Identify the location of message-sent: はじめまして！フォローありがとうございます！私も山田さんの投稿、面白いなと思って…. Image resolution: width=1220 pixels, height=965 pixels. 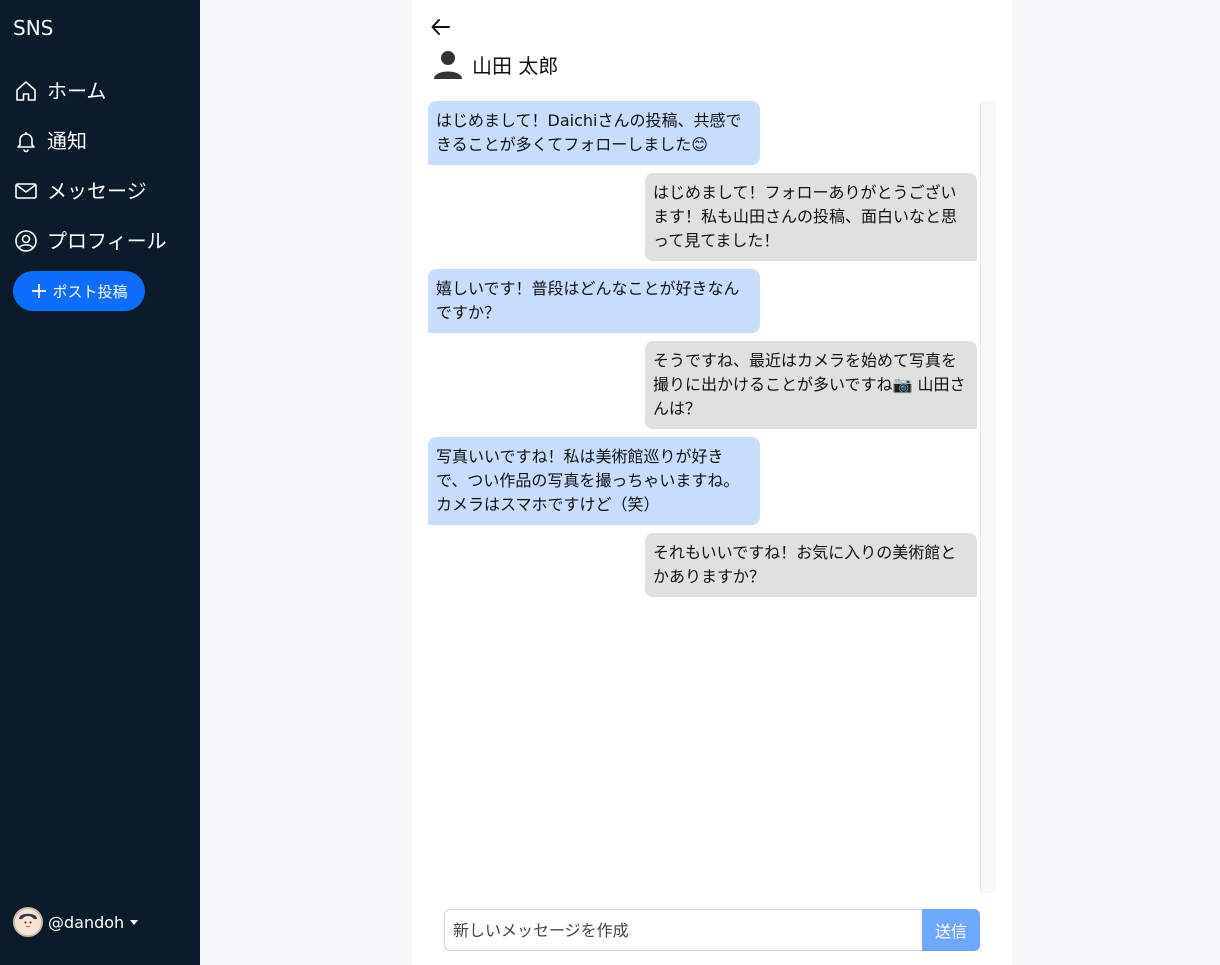
(811, 217).